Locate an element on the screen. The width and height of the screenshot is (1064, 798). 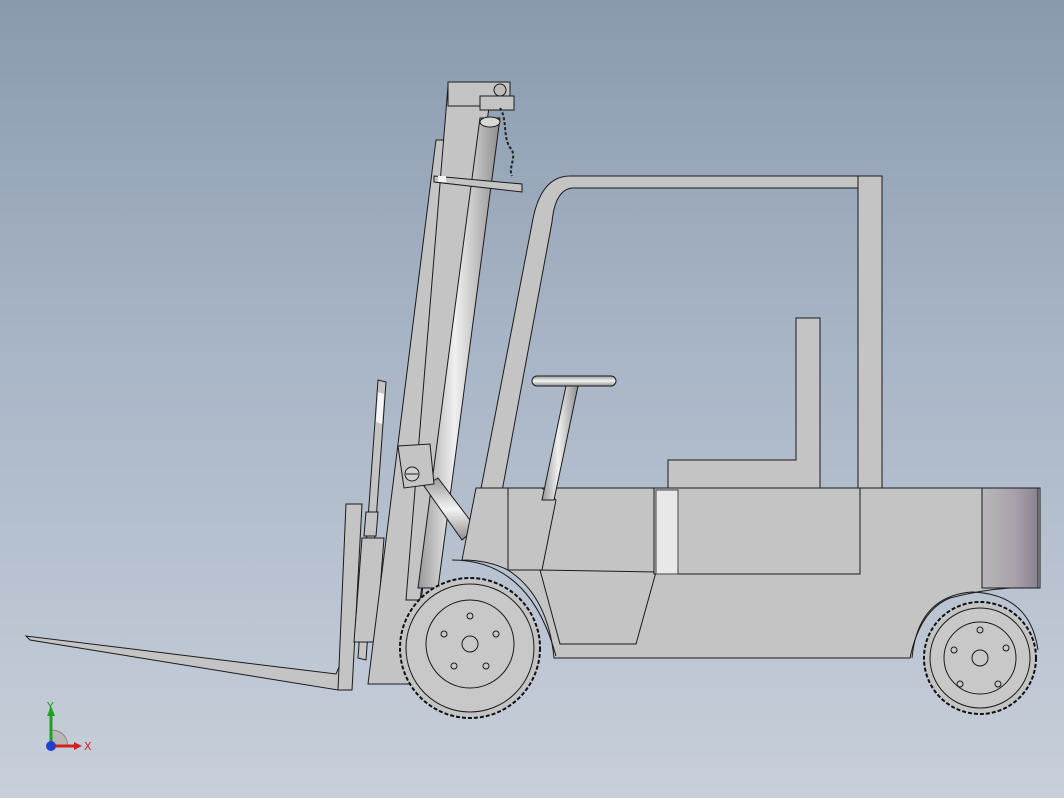
carriage-bracket is located at coordinates (371, 524).